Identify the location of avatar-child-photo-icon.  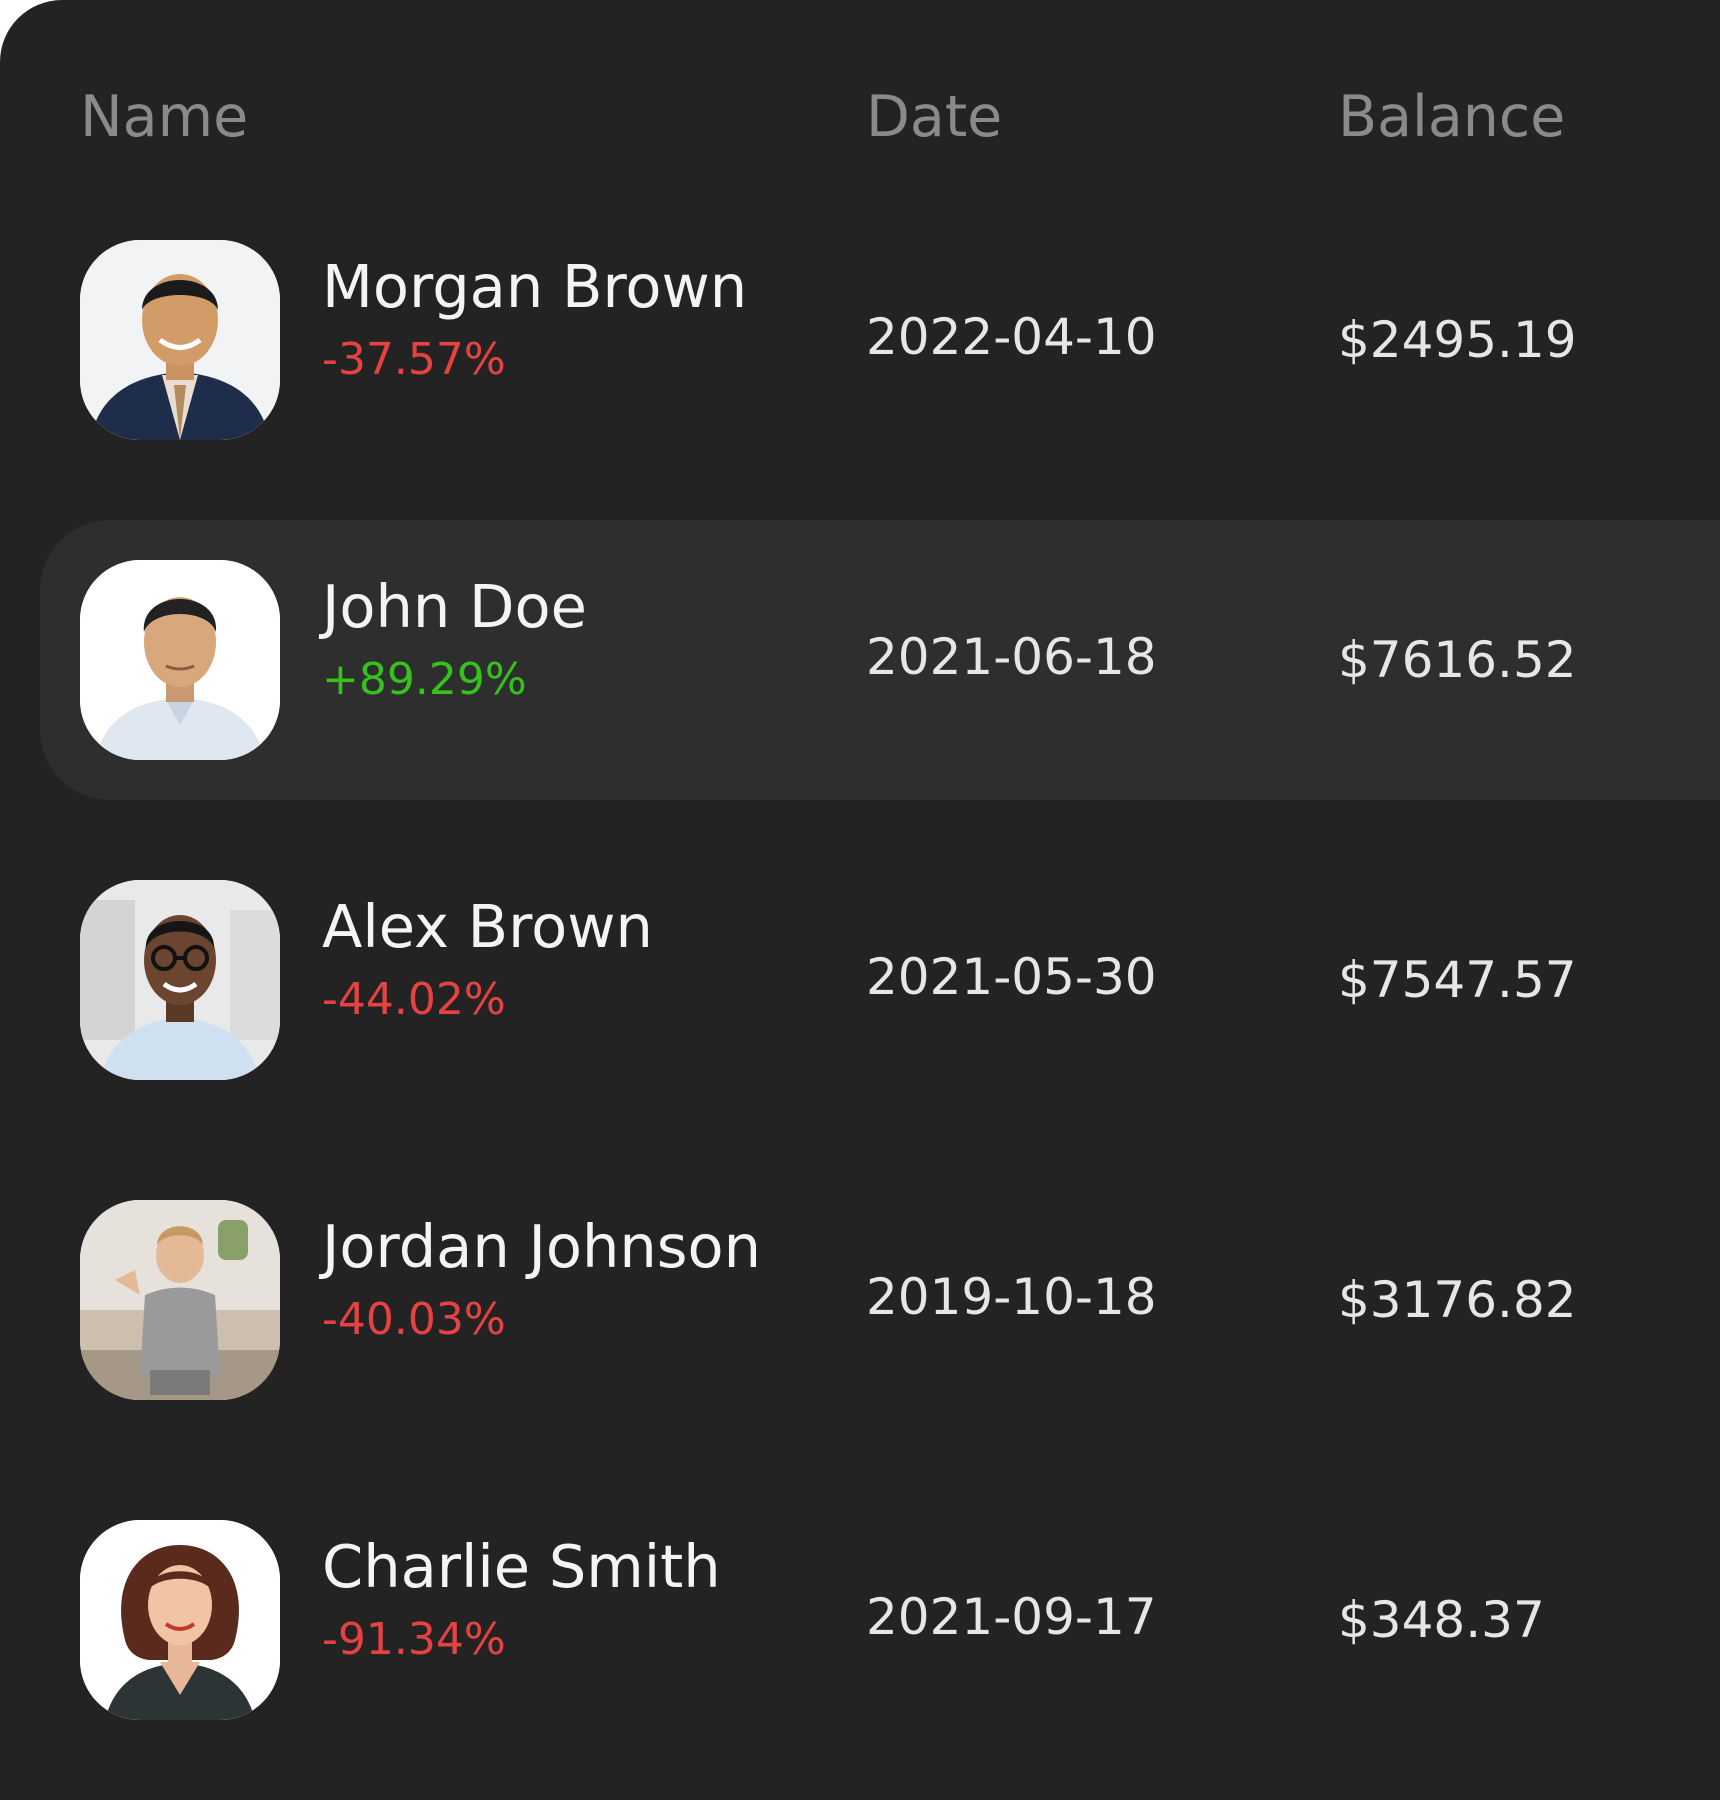
(180, 1300).